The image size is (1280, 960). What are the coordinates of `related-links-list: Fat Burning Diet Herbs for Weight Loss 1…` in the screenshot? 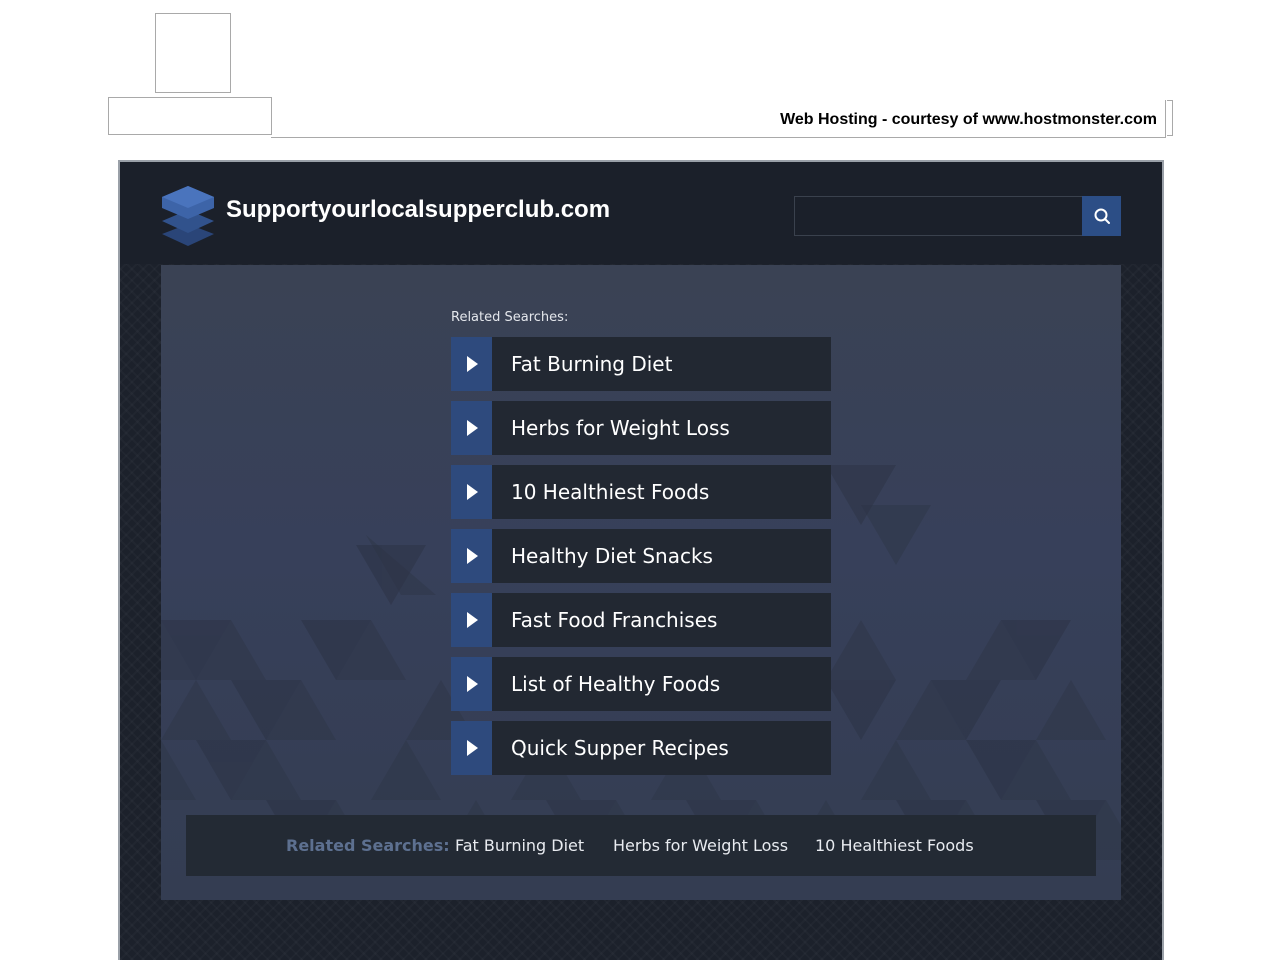 It's located at (641, 561).